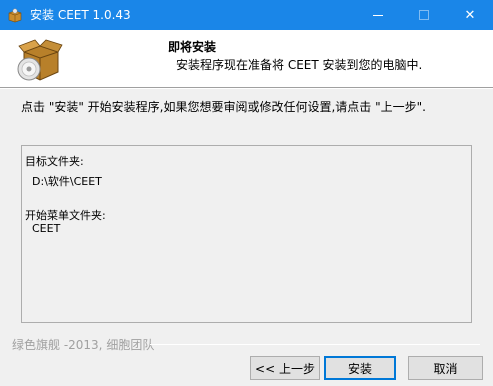 This screenshot has height=386, width=493. I want to click on maximize-button, so click(424, 15).